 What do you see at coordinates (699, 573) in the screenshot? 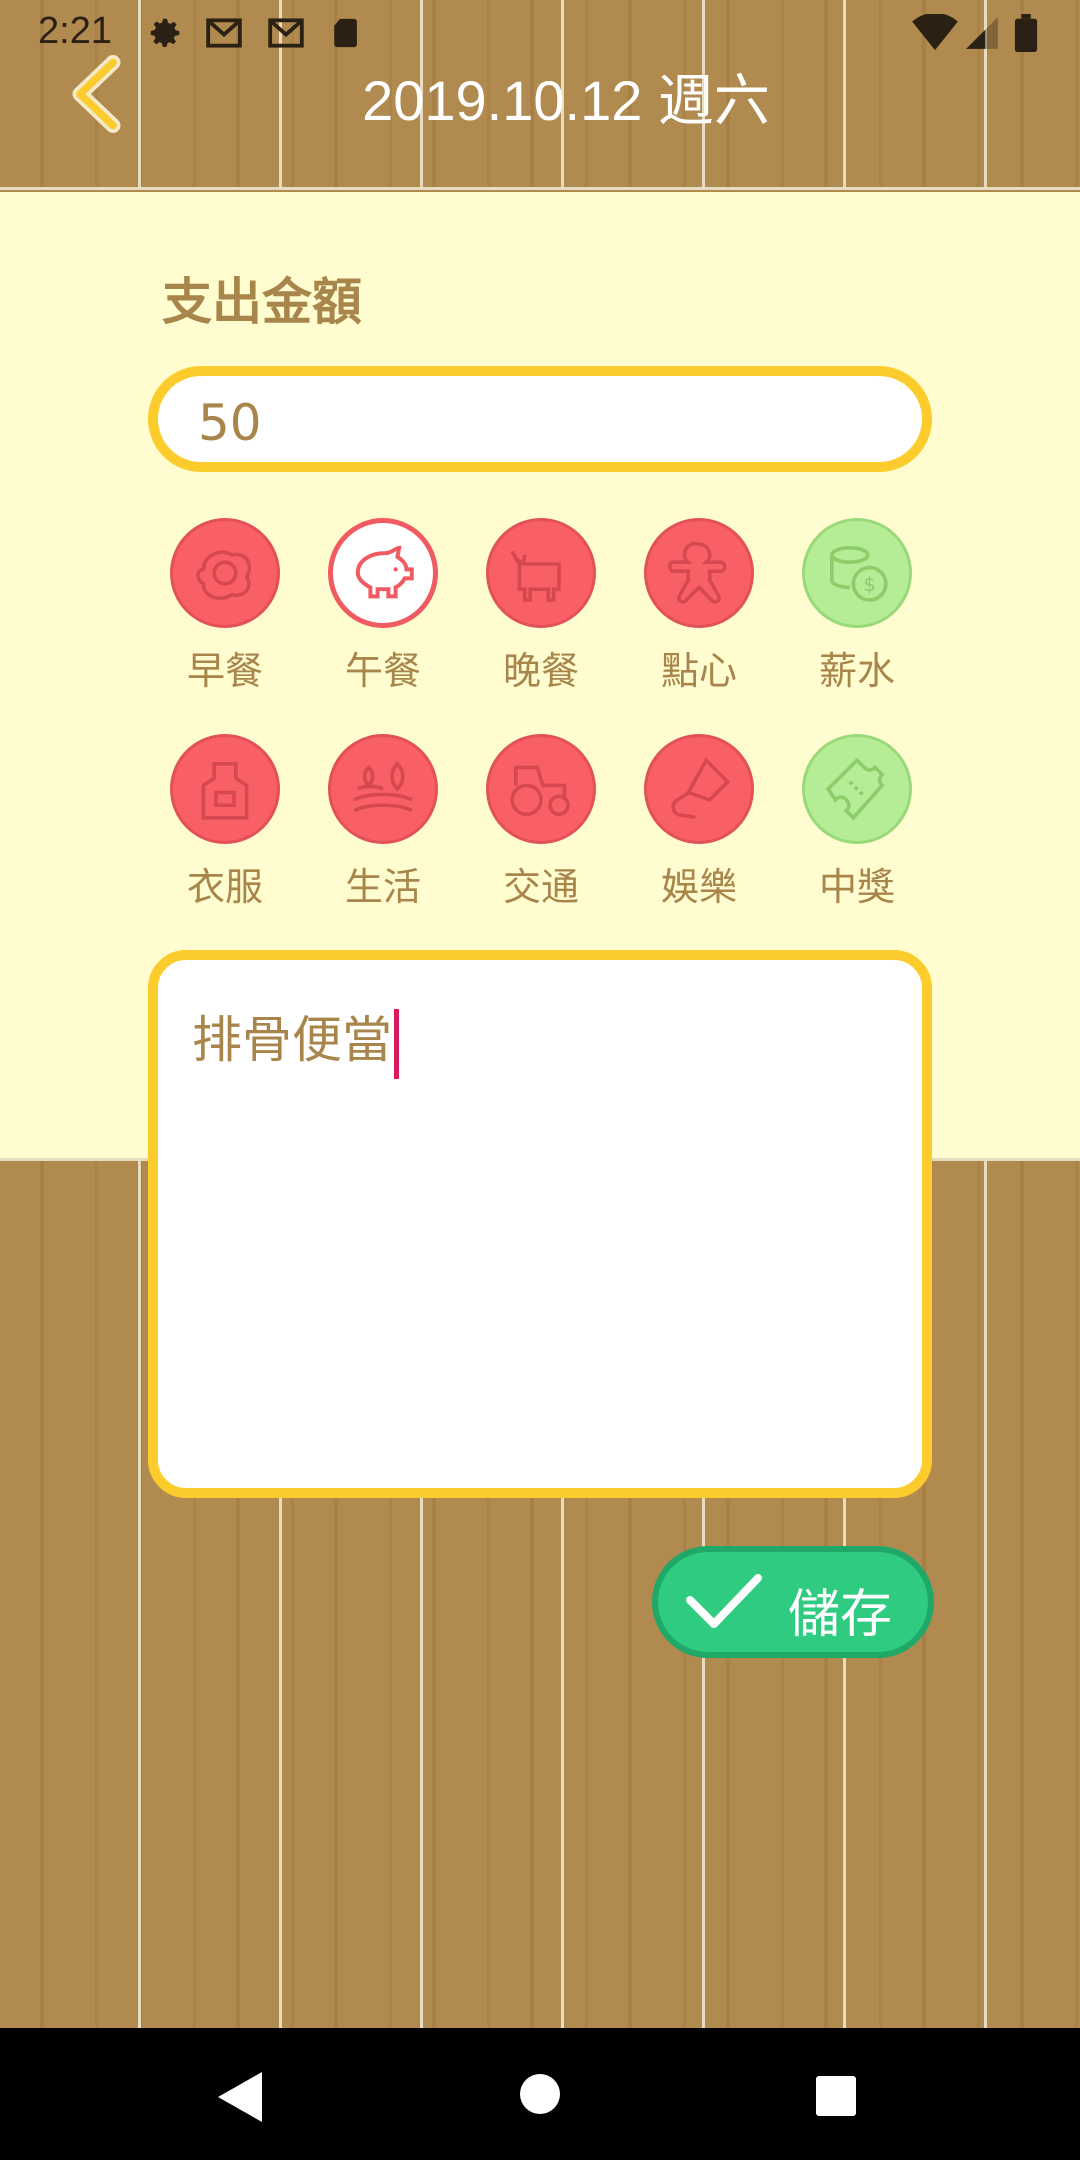
I see `gingerbread-icon` at bounding box center [699, 573].